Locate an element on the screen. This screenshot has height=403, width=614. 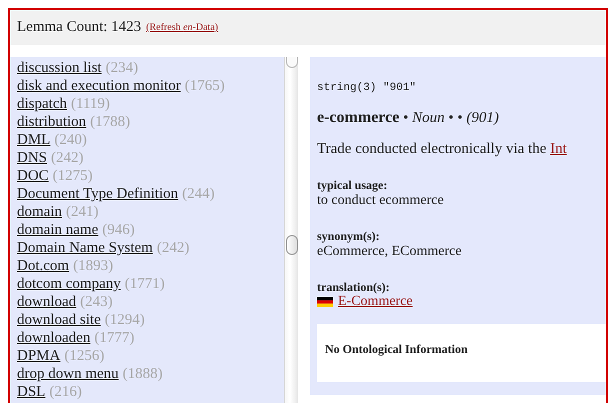
lemma-count: (241) is located at coordinates (82, 212).